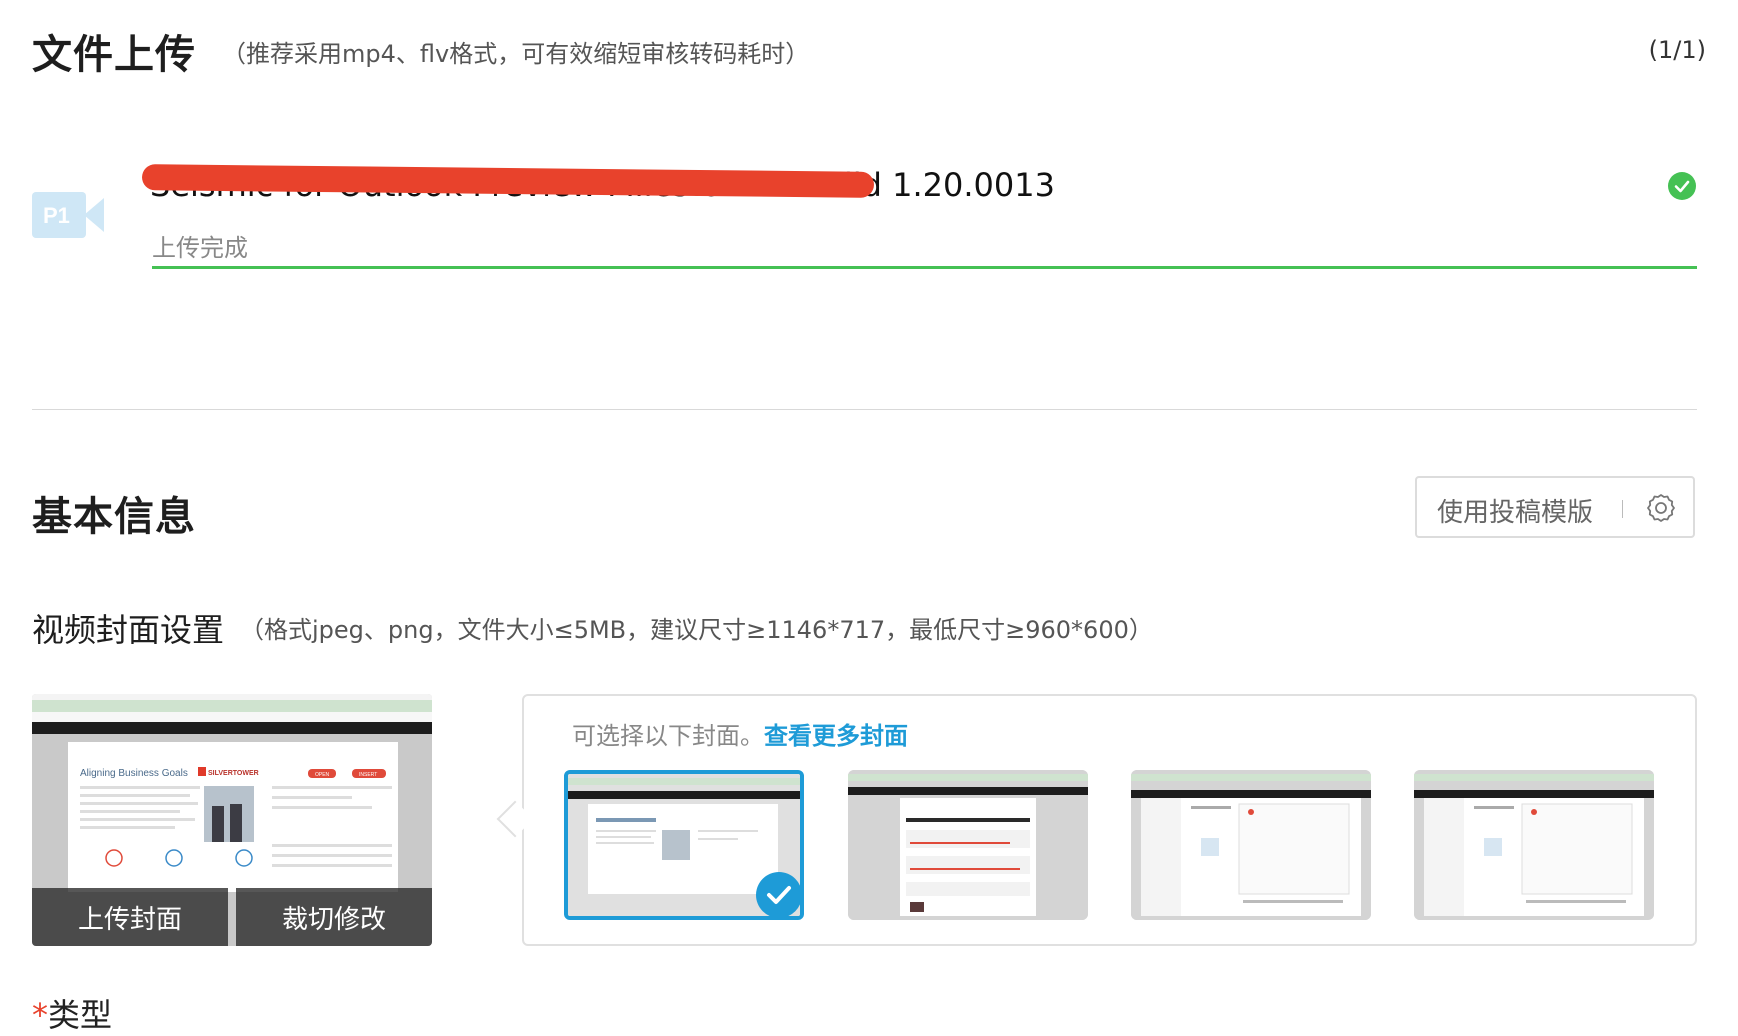 The height and width of the screenshot is (1036, 1738). I want to click on cover-preview-insert: INSERT, so click(368, 775).